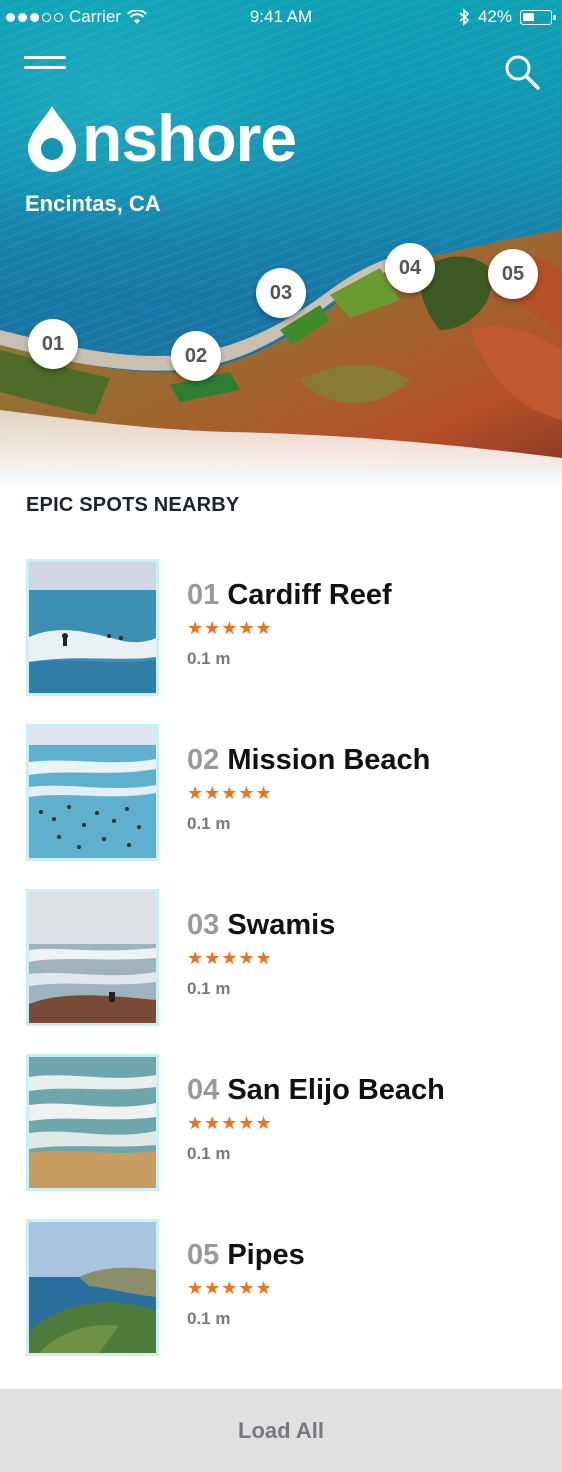 Image resolution: width=562 pixels, height=1472 pixels. Describe the element at coordinates (203, 1090) in the screenshot. I see `spot-number: 04` at that location.